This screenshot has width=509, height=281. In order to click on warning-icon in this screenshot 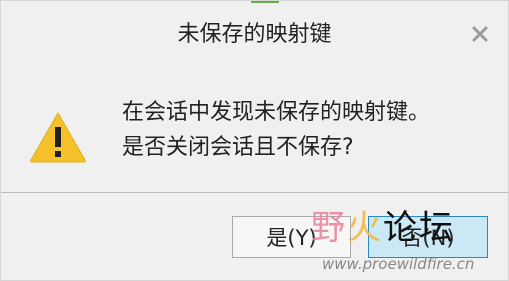, I will do `click(58, 137)`.